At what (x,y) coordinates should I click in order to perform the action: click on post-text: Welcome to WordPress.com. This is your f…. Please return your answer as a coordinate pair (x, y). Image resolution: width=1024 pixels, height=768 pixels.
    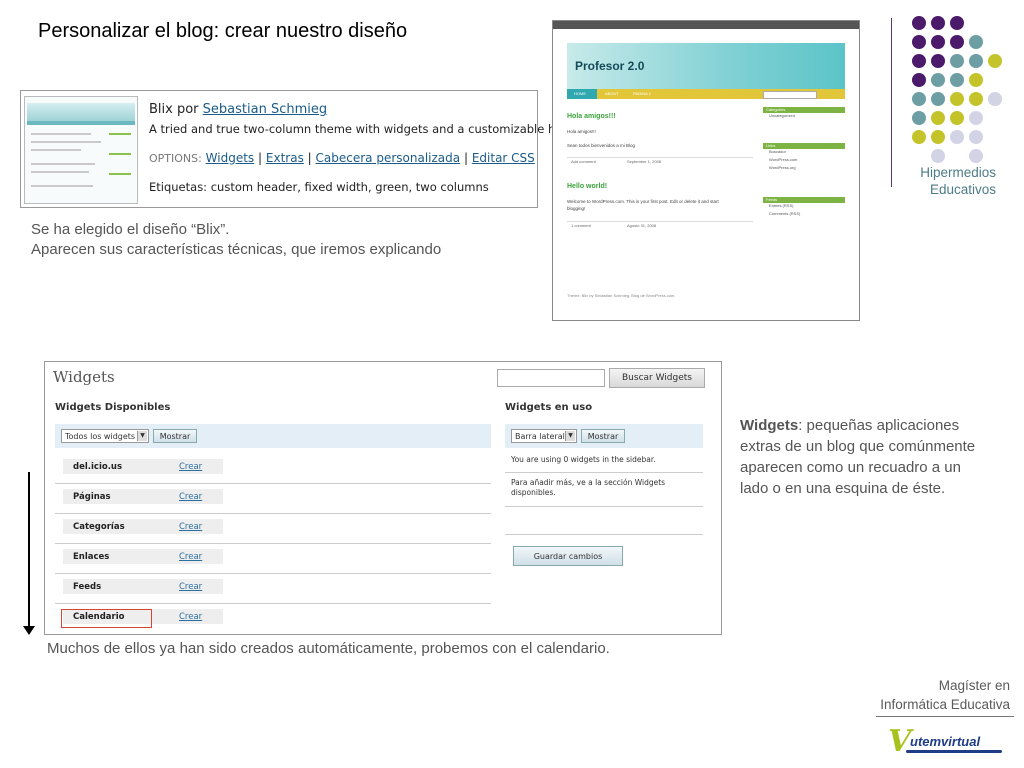
    Looking at the image, I should click on (643, 201).